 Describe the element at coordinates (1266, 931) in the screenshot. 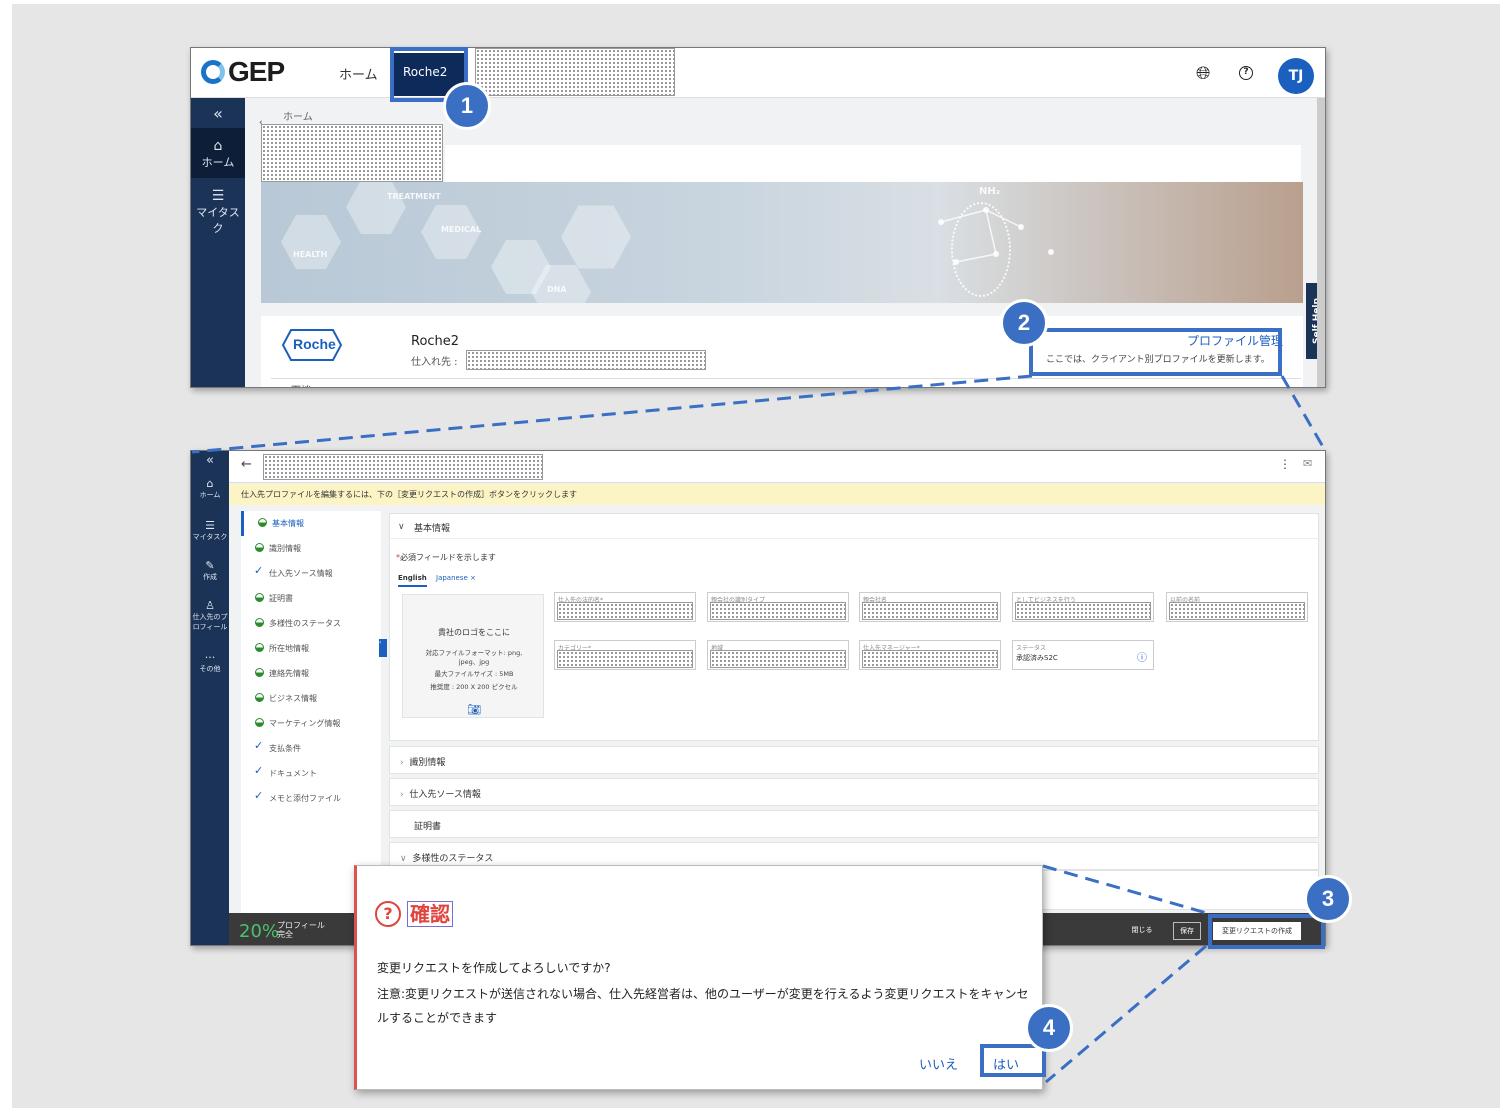

I see `highlight-change-request-button` at that location.